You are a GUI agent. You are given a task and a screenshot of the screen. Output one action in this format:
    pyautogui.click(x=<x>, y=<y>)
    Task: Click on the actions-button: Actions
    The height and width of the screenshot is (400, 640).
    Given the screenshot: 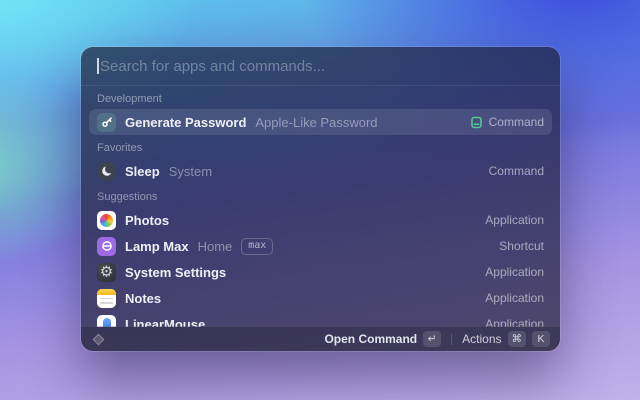 What is the action you would take?
    pyautogui.click(x=481, y=339)
    